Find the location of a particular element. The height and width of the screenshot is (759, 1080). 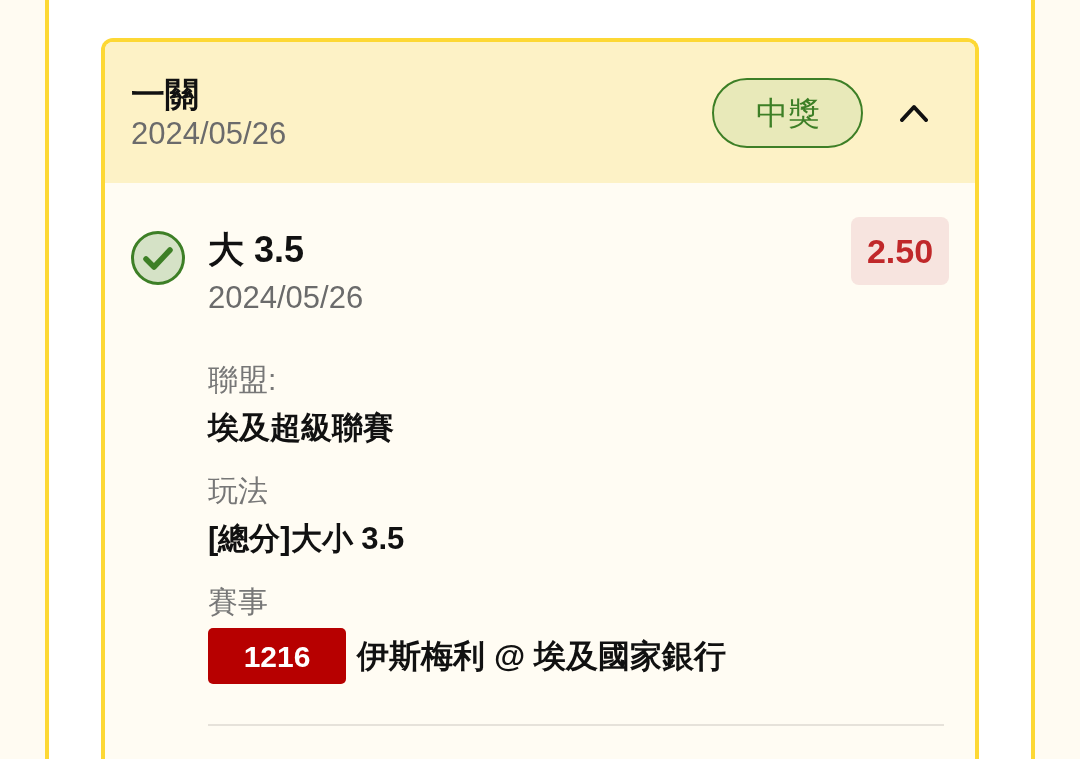

odds-badge: 2.50 is located at coordinates (900, 251).